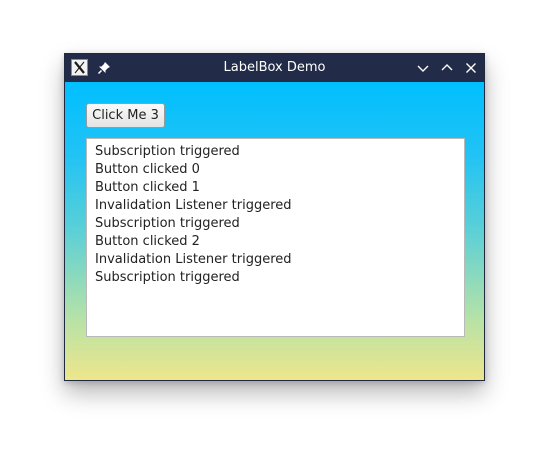 The image size is (550, 458). Describe the element at coordinates (274, 68) in the screenshot. I see `title-bar: LabelBox Demo` at that location.